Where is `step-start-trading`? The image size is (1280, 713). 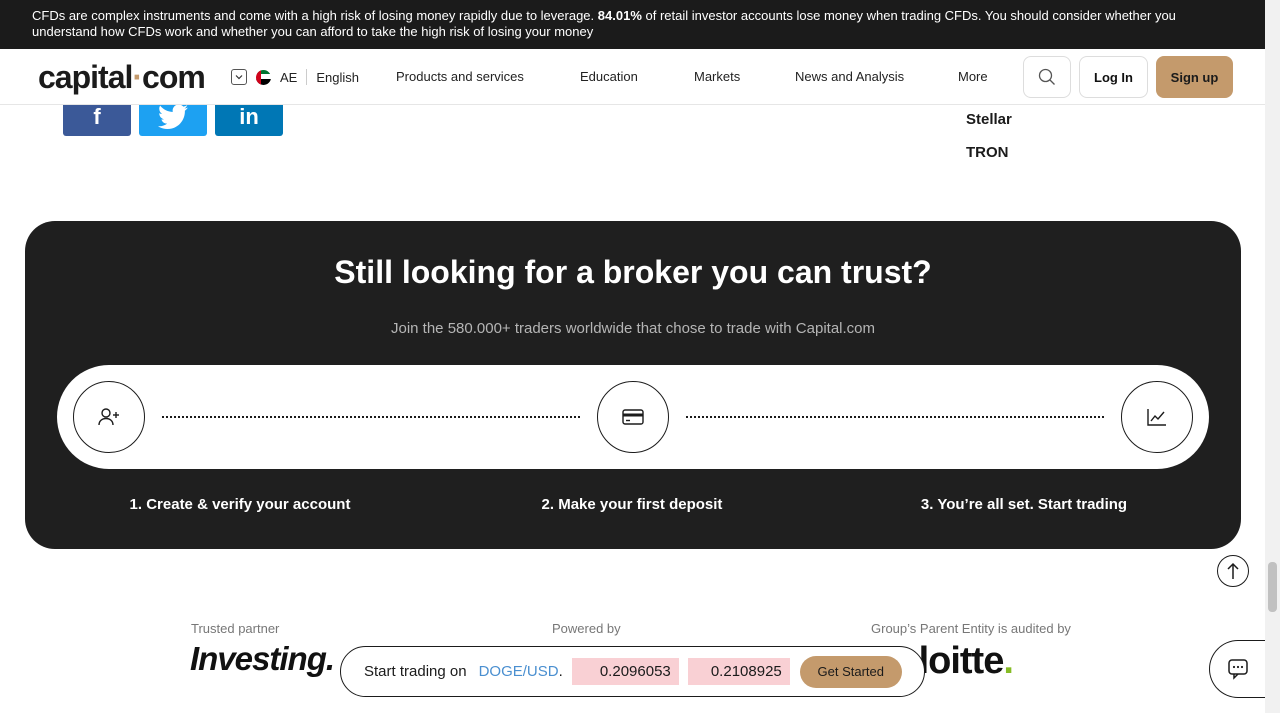 step-start-trading is located at coordinates (1157, 417).